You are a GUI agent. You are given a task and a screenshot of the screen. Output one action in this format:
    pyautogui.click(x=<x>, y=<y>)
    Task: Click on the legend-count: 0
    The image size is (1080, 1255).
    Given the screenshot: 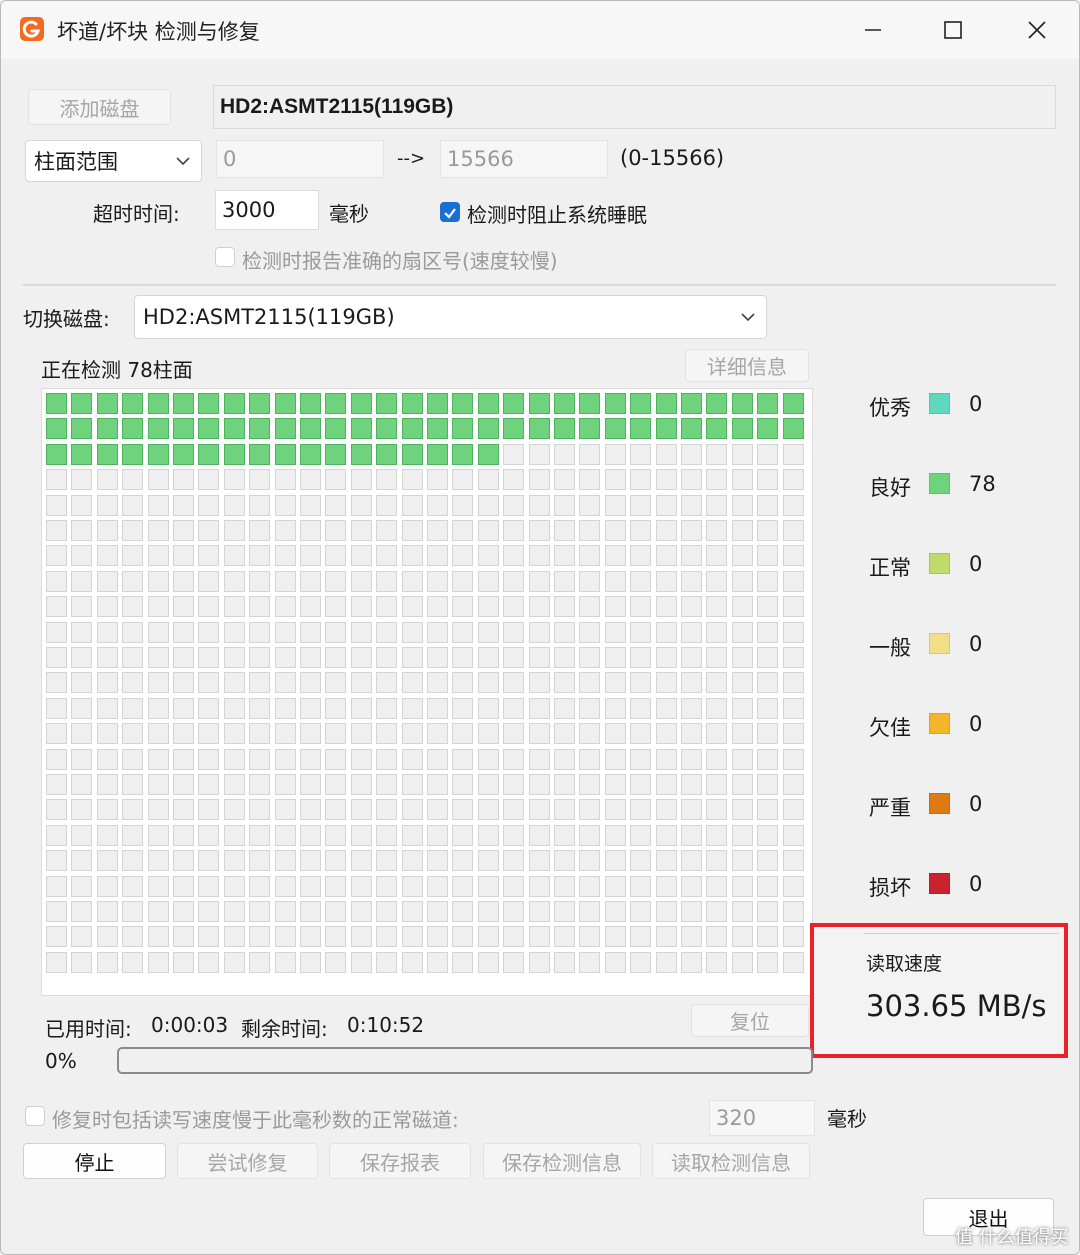 What is the action you would take?
    pyautogui.click(x=976, y=404)
    